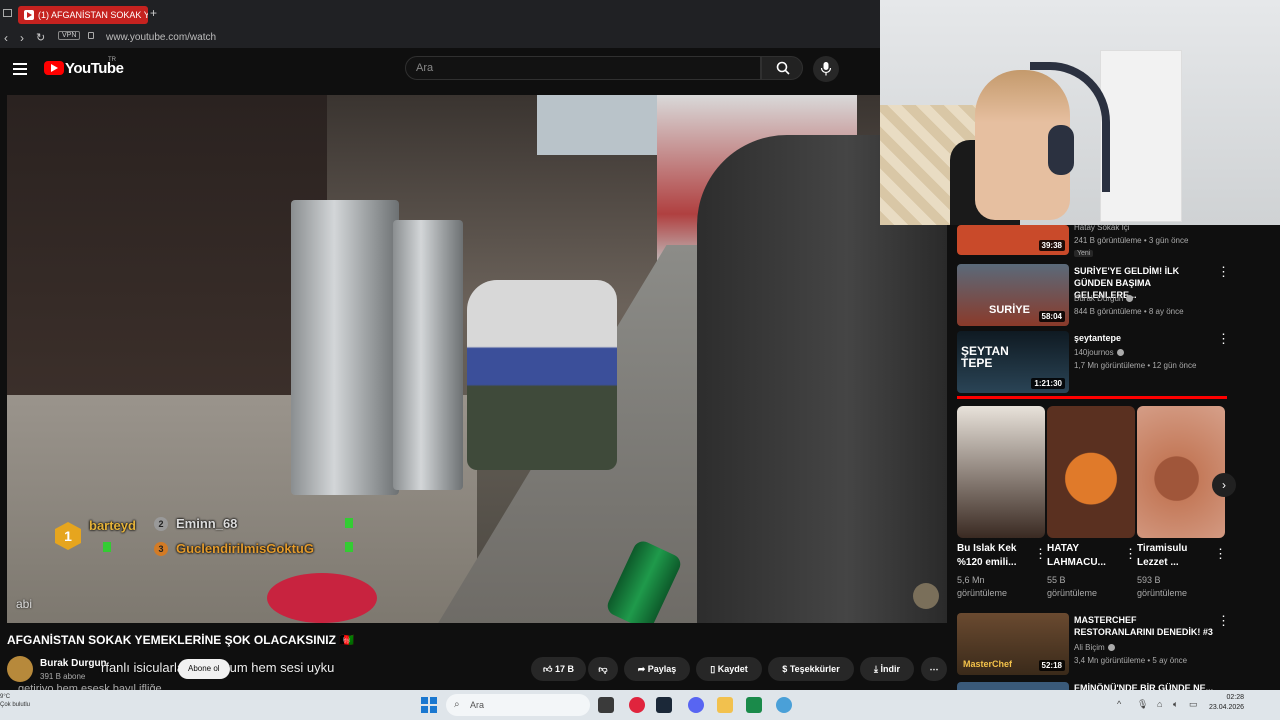 The width and height of the screenshot is (1280, 720). Describe the element at coordinates (988, 664) in the screenshot. I see `thumbnail-text: MasterChef` at that location.